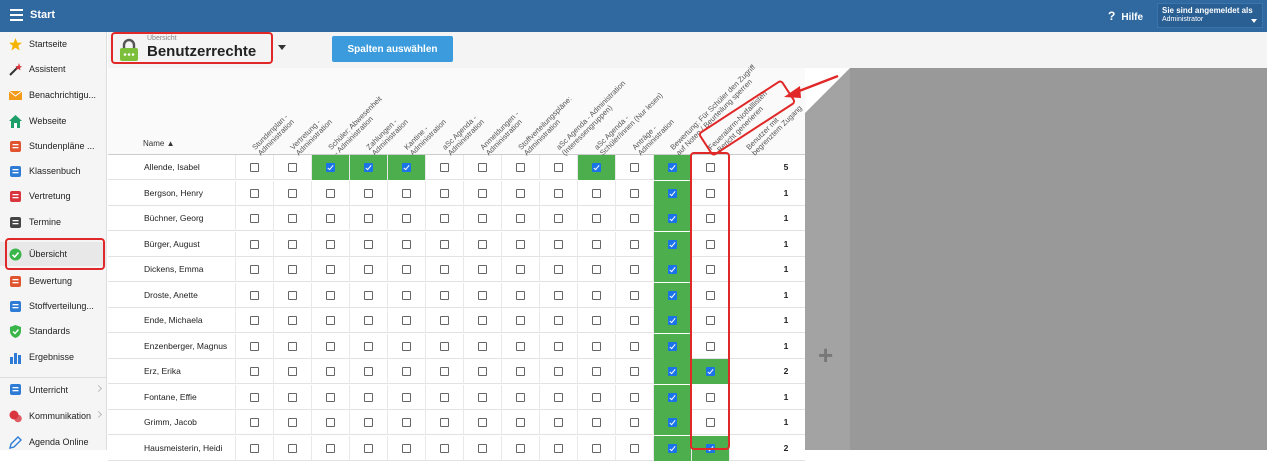  What do you see at coordinates (53, 416) in the screenshot?
I see `sidebar-item-kommunikation: Kommunikation` at bounding box center [53, 416].